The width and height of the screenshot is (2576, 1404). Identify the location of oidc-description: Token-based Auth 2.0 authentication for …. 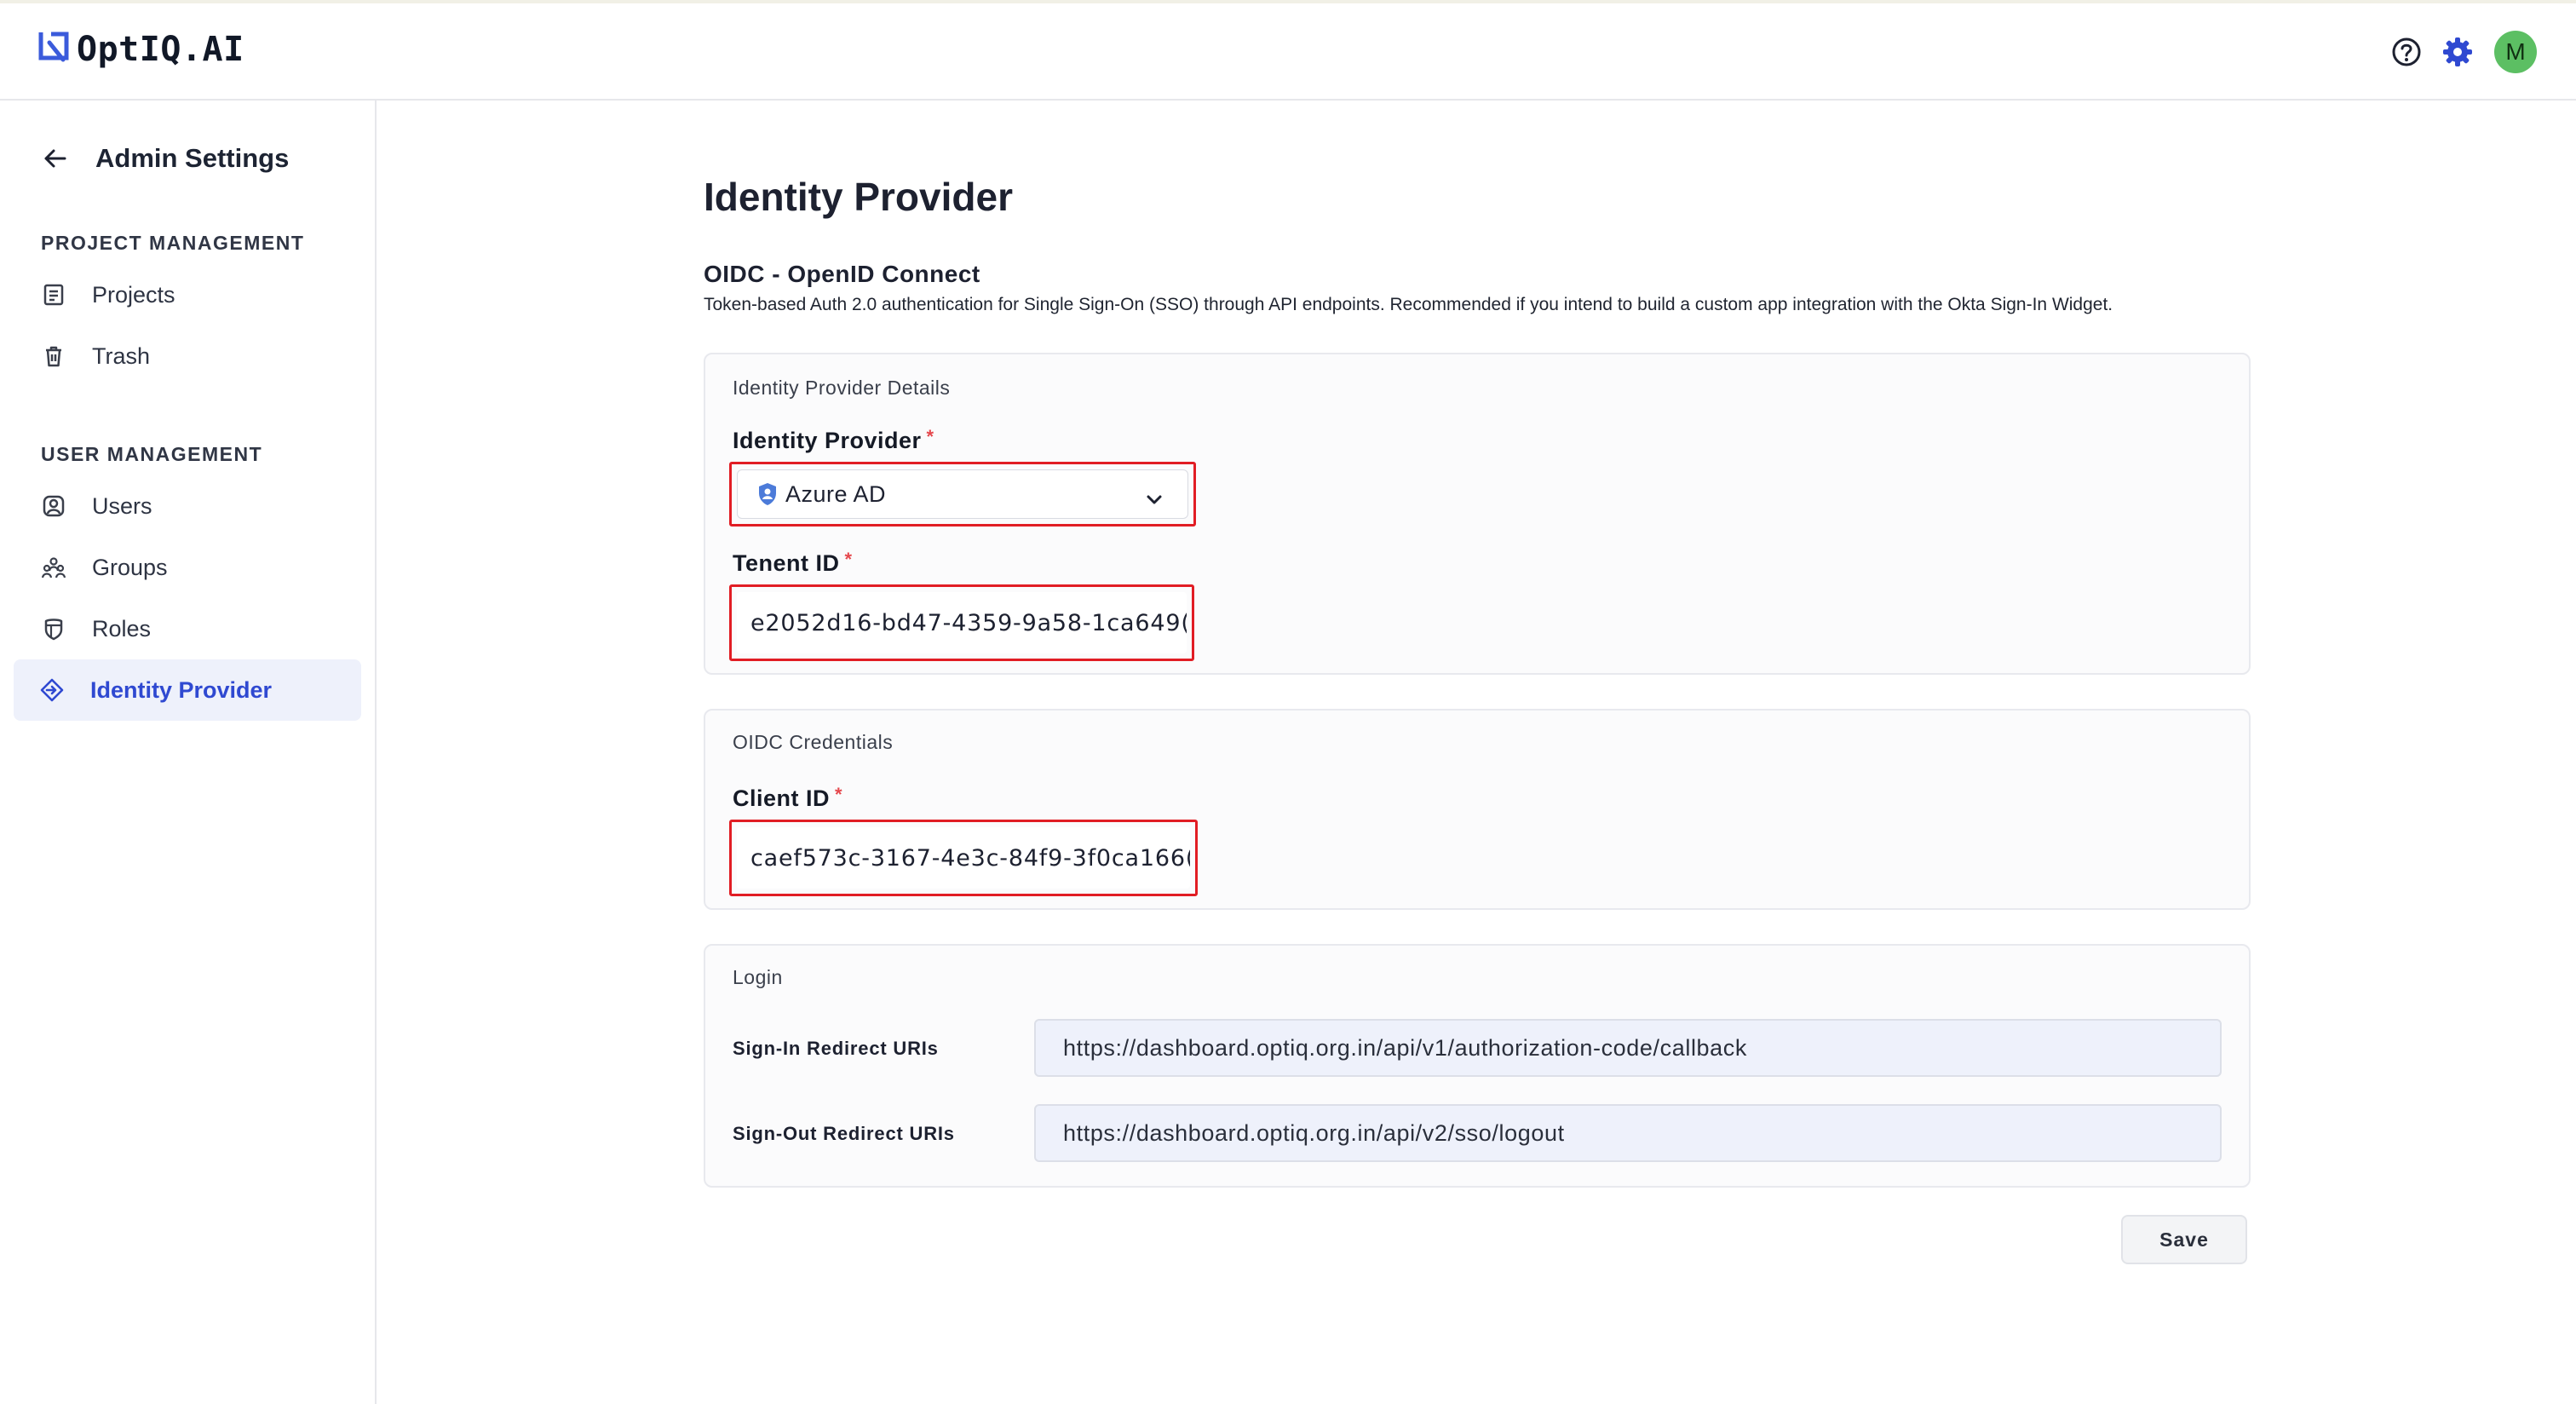
(1408, 304).